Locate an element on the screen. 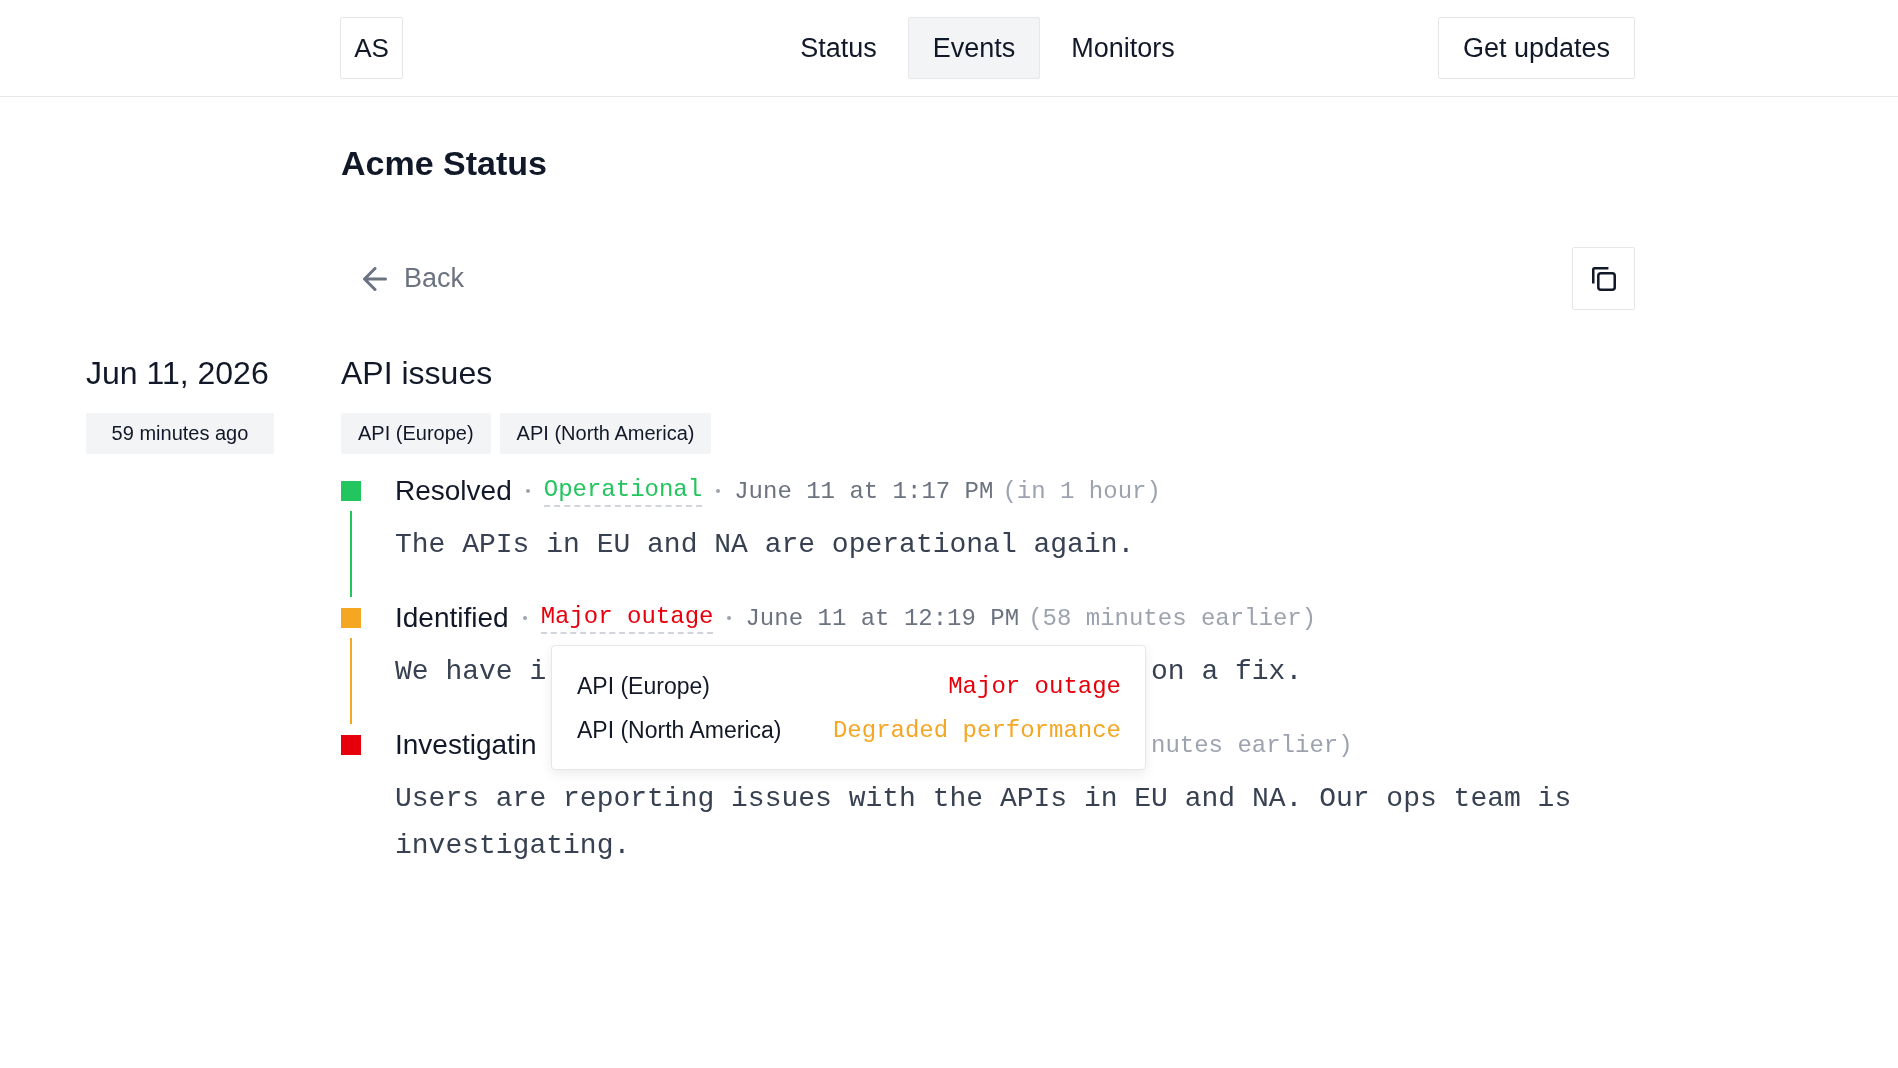 The image size is (1898, 1068). event-title: API issues is located at coordinates (417, 373).